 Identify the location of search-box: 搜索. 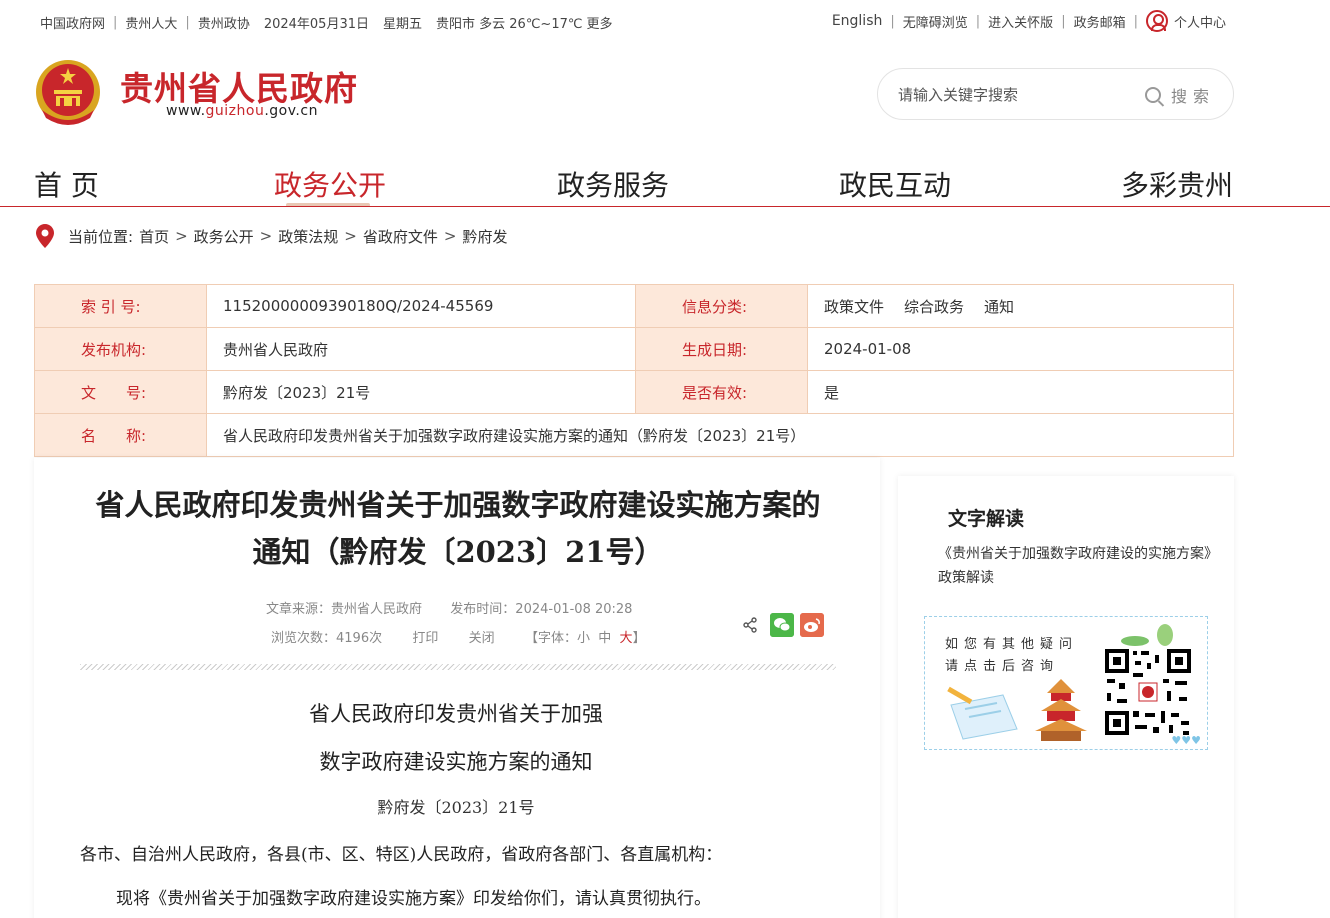
(1055, 94).